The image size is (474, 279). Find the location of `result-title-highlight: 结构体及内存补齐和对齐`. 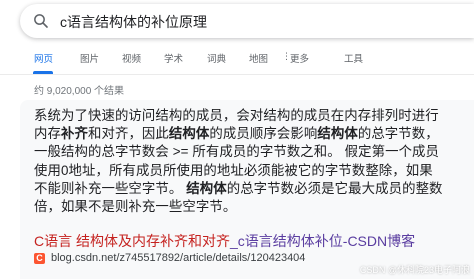

result-title-highlight: 结构体及内存补齐和对齐 is located at coordinates (153, 241).